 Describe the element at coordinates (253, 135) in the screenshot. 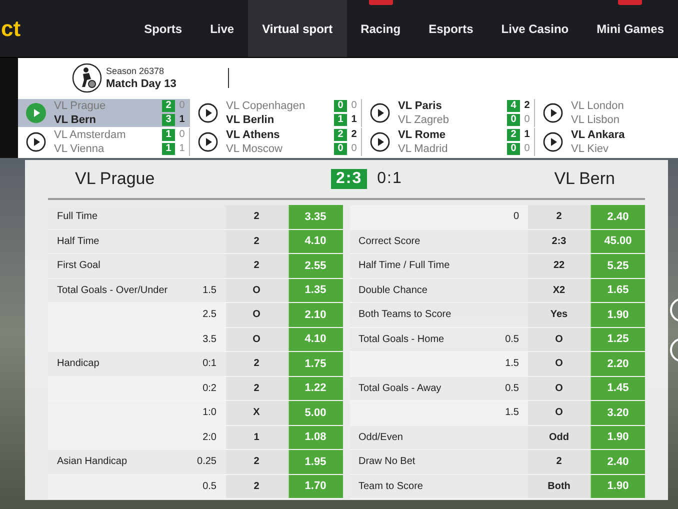

I see `team-name: VL Athens` at that location.